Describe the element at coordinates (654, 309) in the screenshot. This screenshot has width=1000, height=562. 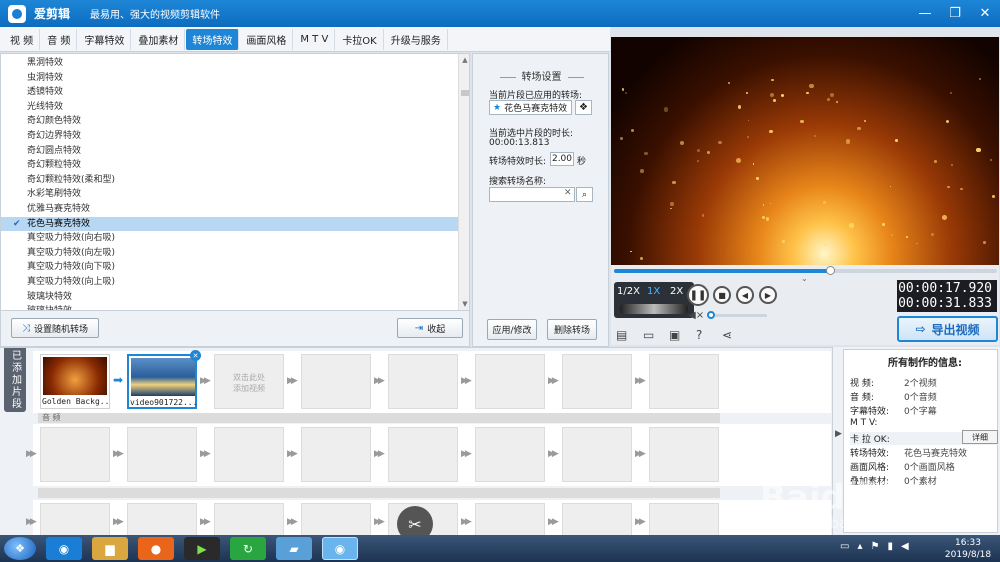
I see `speed-slider` at that location.